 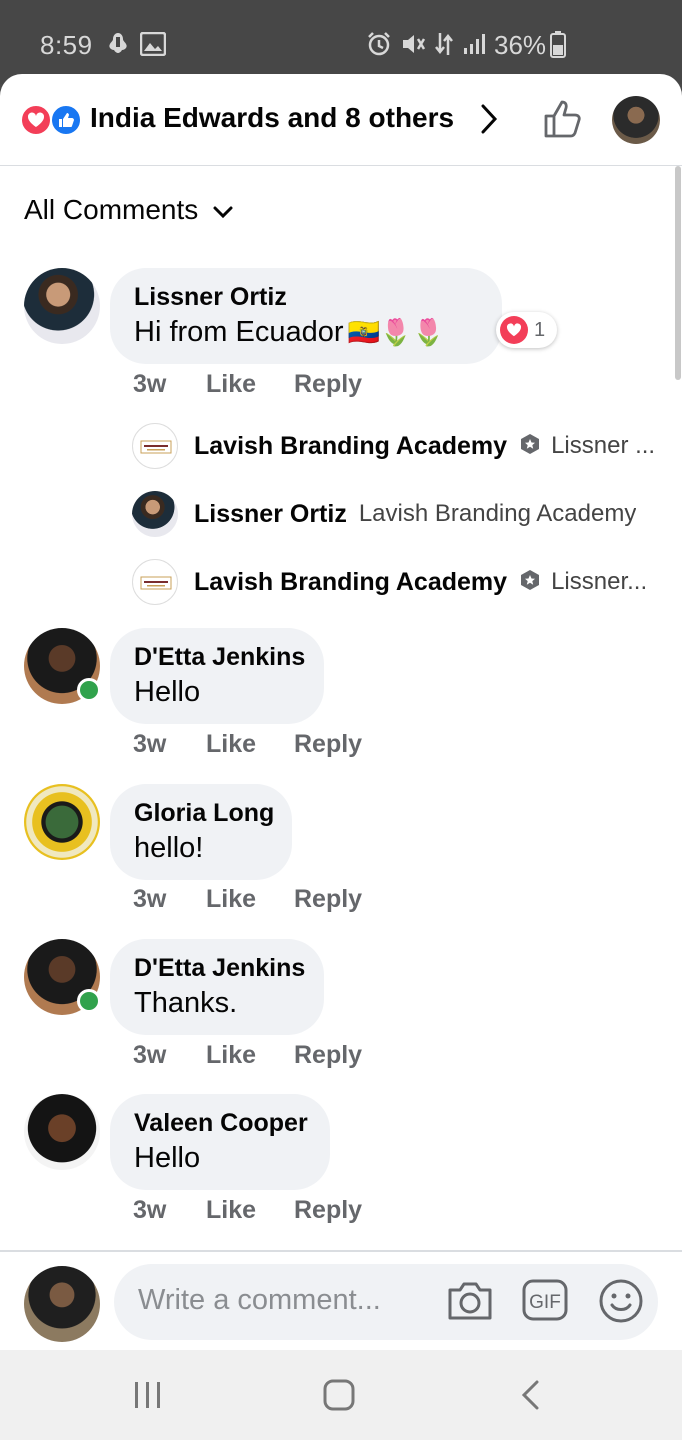 I want to click on scrollbar, so click(x=678, y=273).